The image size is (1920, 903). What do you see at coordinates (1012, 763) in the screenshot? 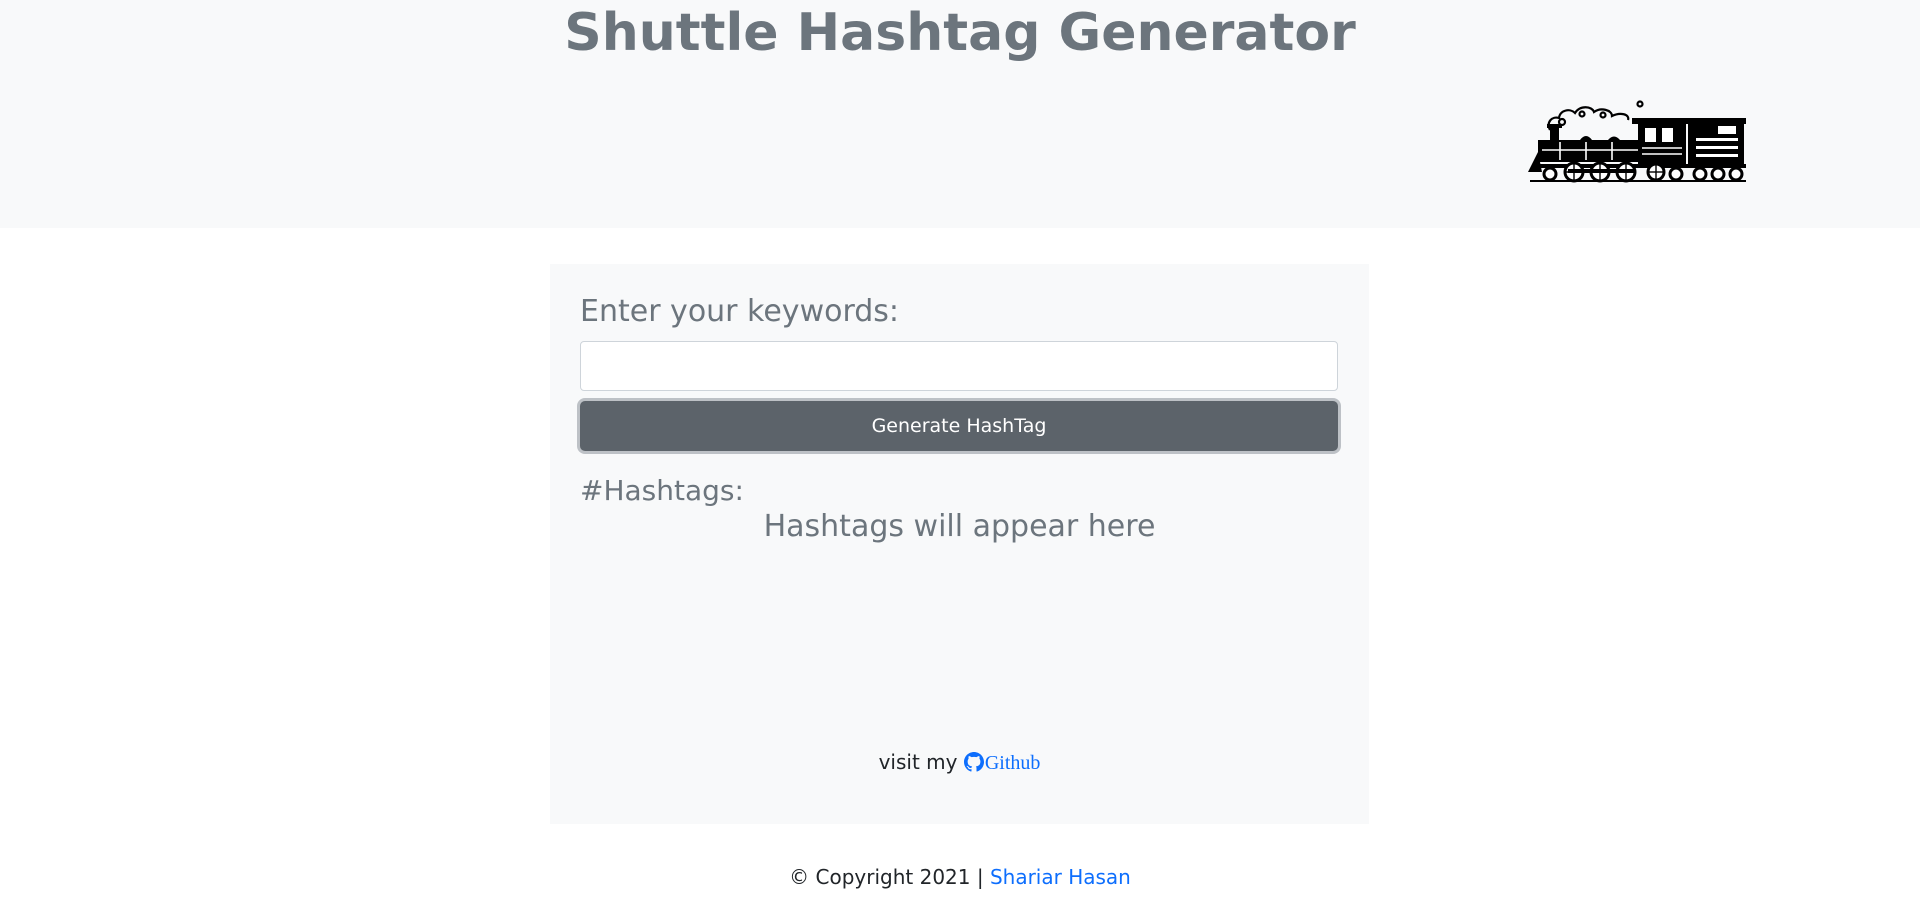
I see `github-link-label: Github` at bounding box center [1012, 763].